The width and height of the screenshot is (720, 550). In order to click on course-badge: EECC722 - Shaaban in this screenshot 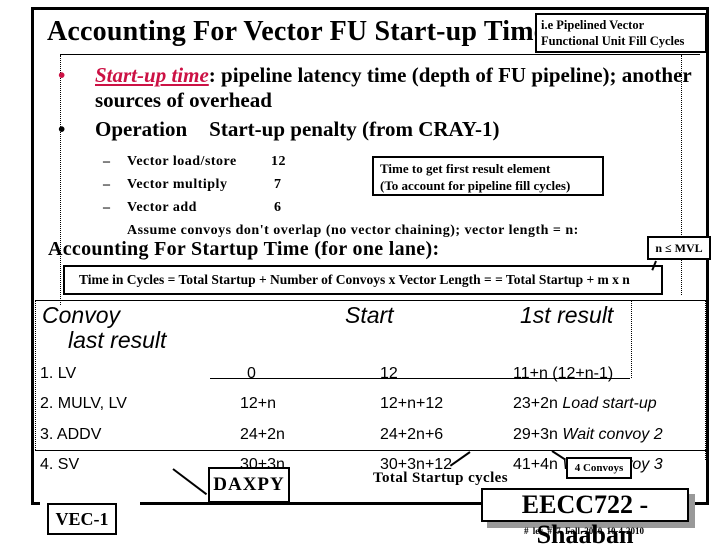, I will do `click(585, 518)`.